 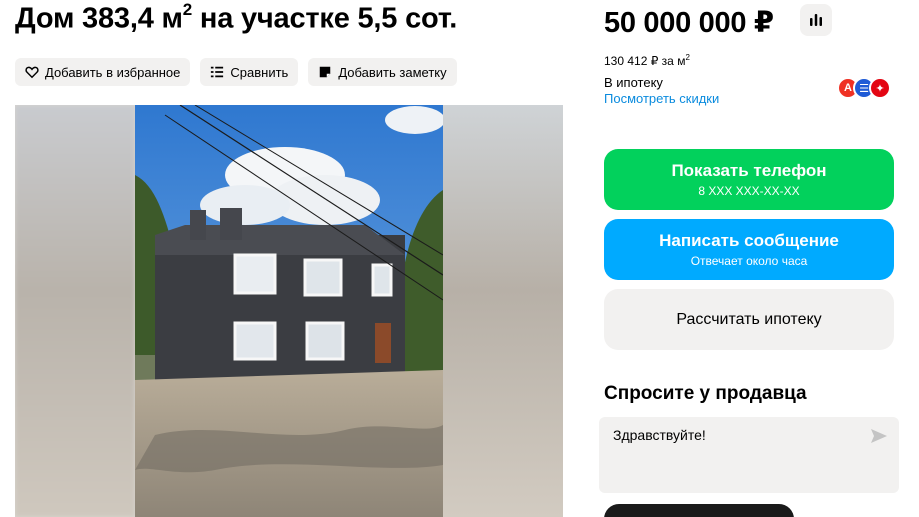 I want to click on gallery-blur-left, so click(x=75, y=311).